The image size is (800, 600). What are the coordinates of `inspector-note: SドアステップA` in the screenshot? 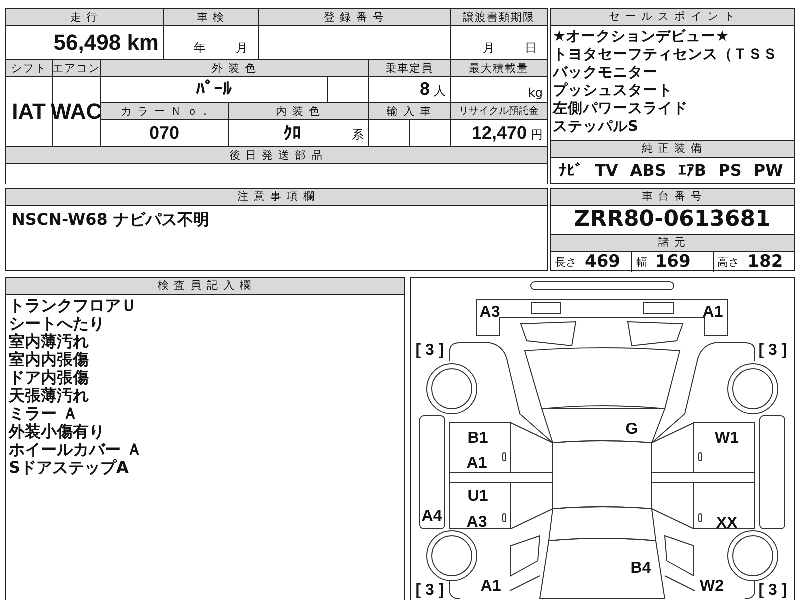 It's located at (69, 468).